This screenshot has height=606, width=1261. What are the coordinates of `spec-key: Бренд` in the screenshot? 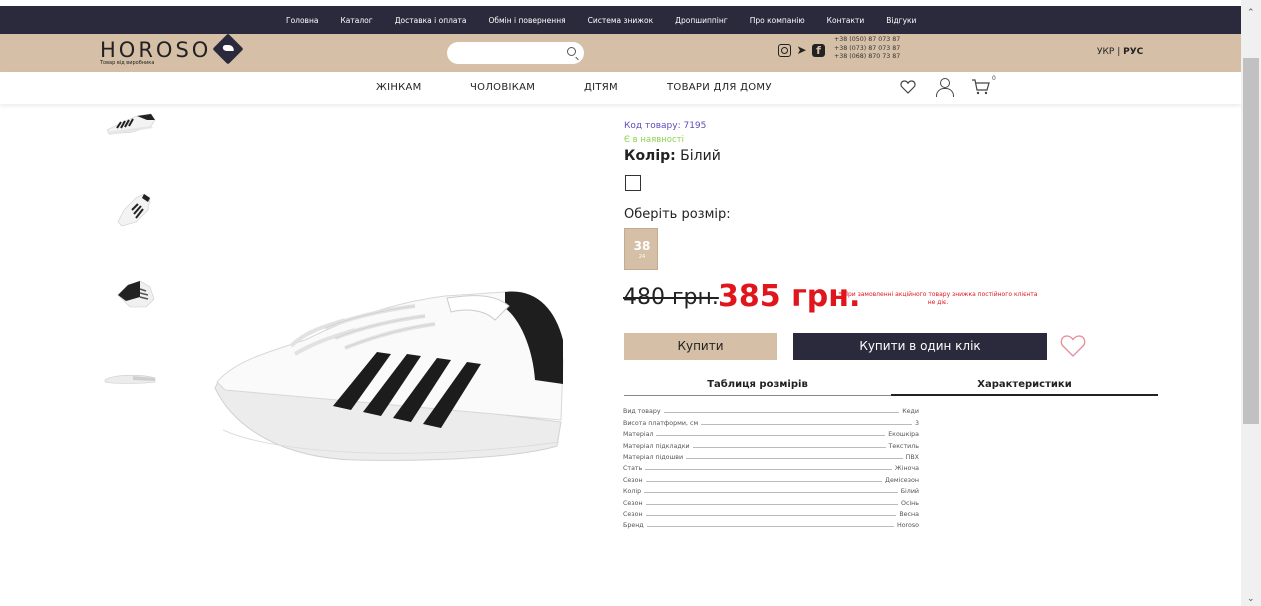 It's located at (633, 526).